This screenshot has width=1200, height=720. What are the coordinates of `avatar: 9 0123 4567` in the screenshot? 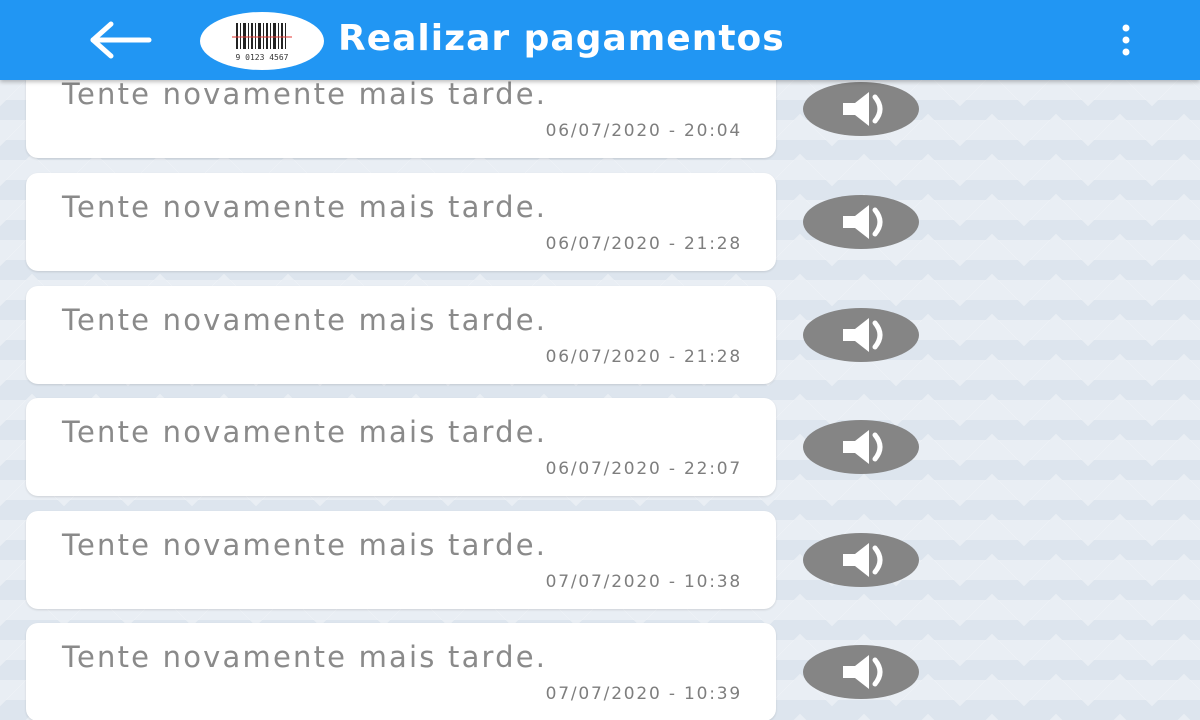 It's located at (262, 41).